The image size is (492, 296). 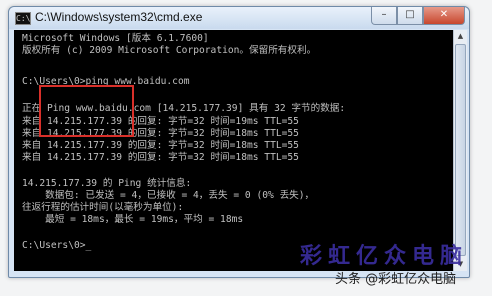 What do you see at coordinates (396, 279) in the screenshot?
I see `watermark-sub-text: 头条 @彩虹亿众电脑` at bounding box center [396, 279].